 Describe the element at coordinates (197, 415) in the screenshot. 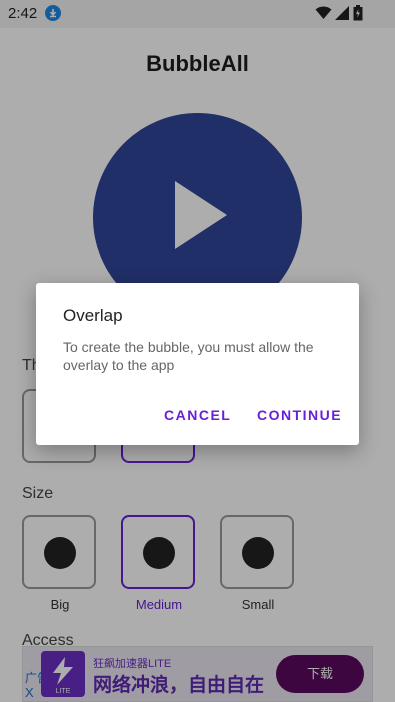

I see `cancel-button: CANCEL` at that location.